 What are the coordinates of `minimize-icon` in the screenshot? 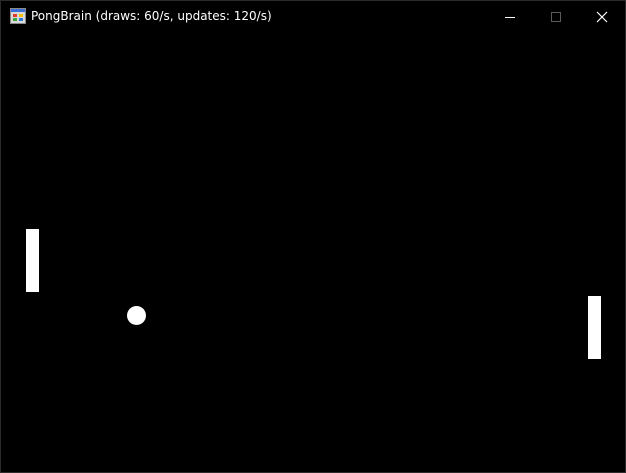 It's located at (510, 17).